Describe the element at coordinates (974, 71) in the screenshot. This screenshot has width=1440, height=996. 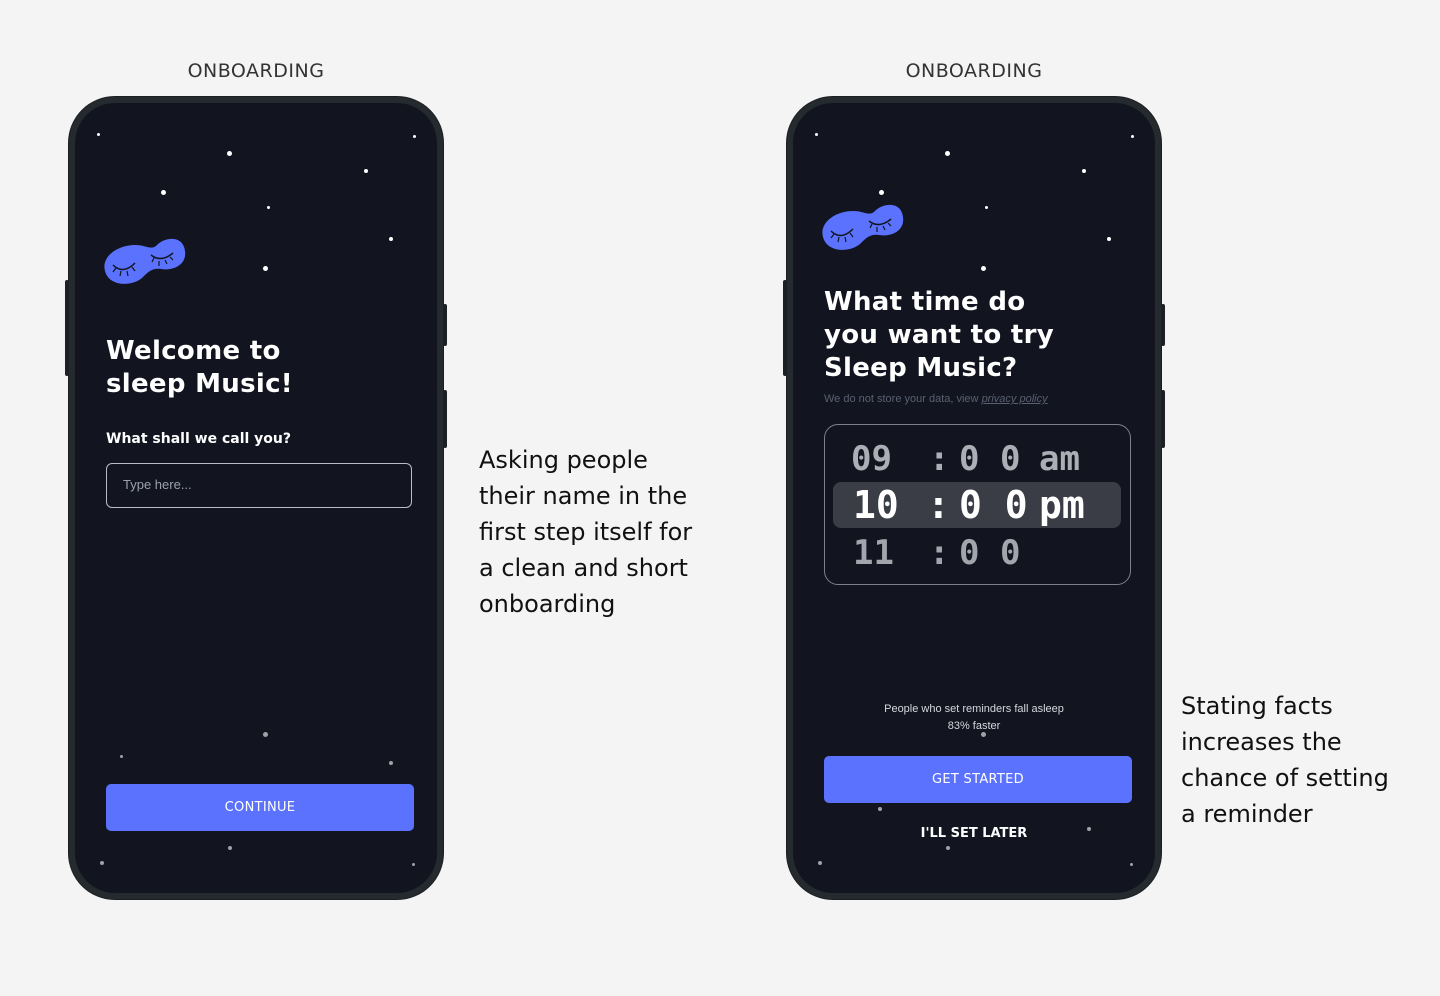
I see `screen-caption-right: ONBOARDING` at that location.